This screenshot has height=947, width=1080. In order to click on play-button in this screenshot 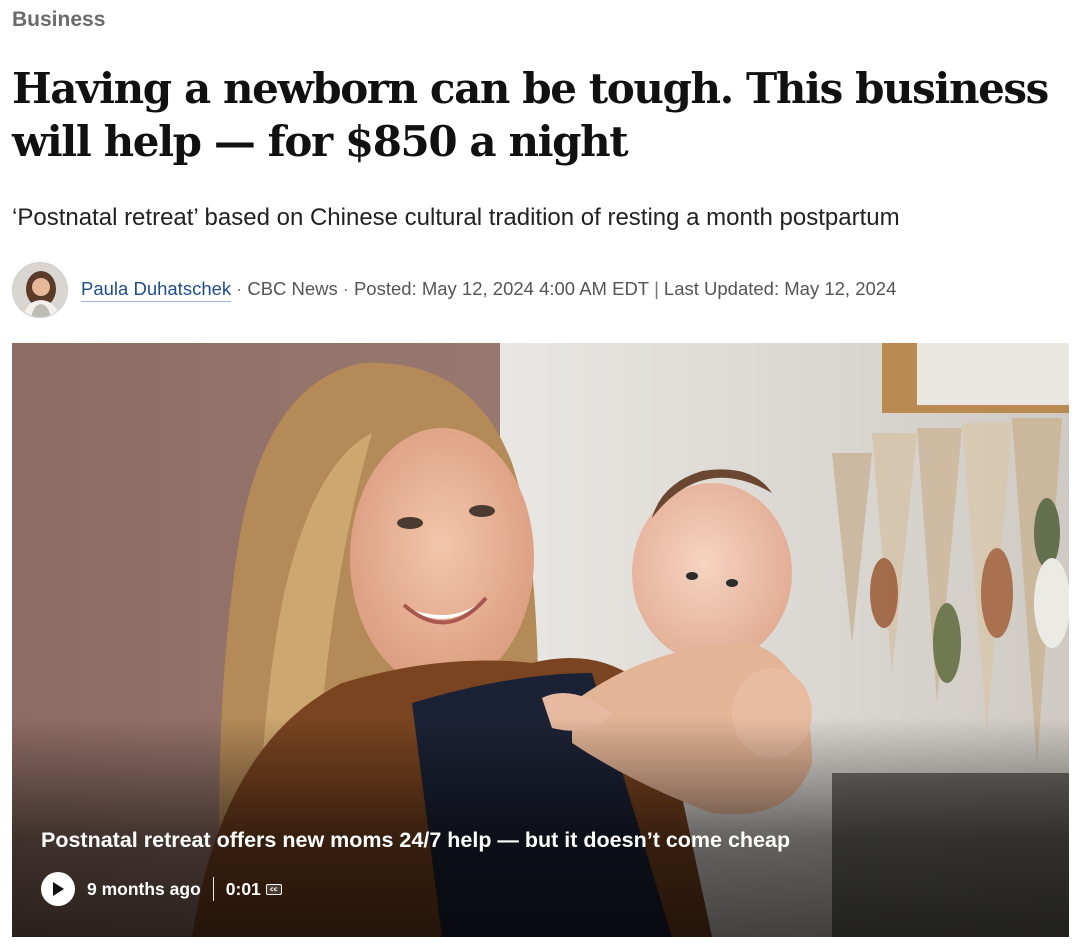, I will do `click(58, 889)`.